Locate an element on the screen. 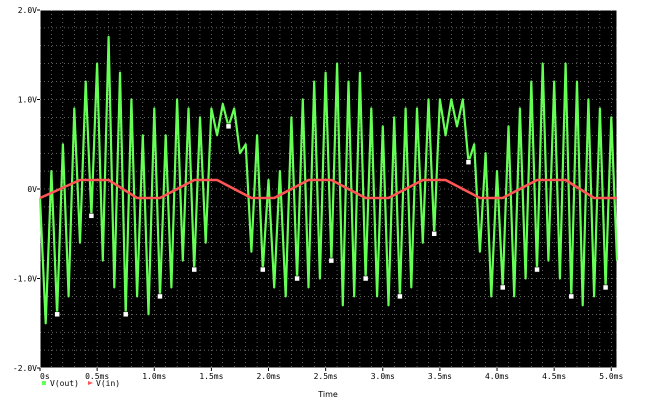 The height and width of the screenshot is (400, 646). x-tick-label: 0s is located at coordinates (45, 376).